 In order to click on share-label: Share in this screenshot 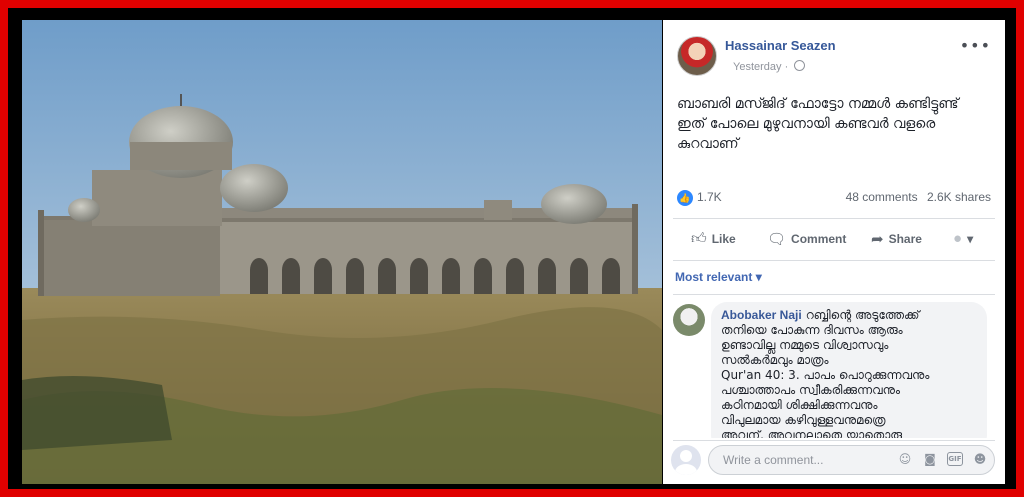, I will do `click(905, 239)`.